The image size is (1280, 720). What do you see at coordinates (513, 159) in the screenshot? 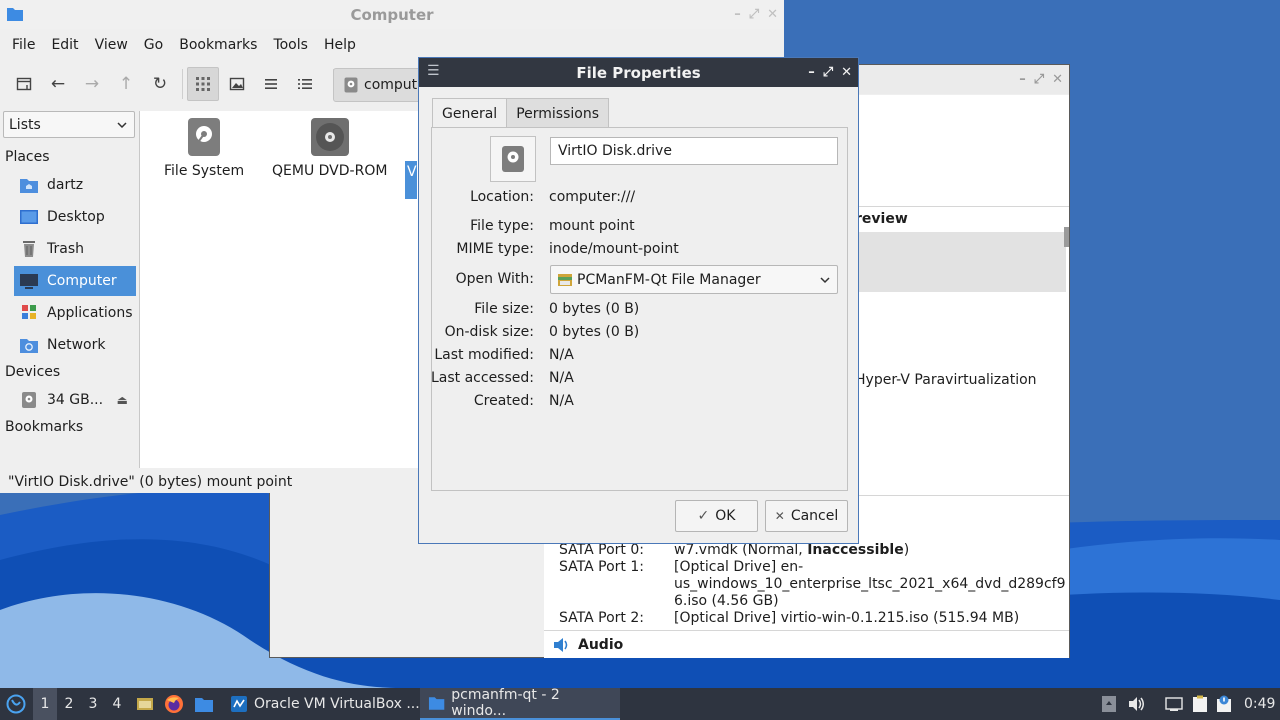
I see `change-icon-button` at bounding box center [513, 159].